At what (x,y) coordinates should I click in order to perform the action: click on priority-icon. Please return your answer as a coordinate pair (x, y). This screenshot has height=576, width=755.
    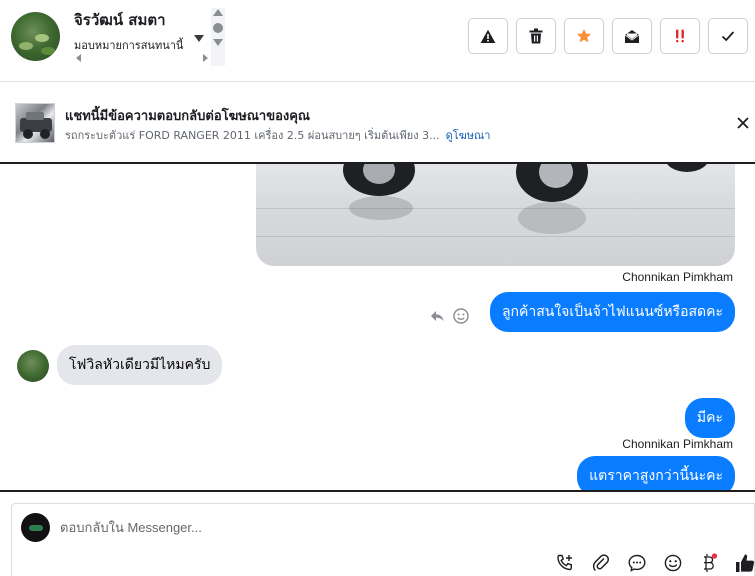
    Looking at the image, I should click on (680, 36).